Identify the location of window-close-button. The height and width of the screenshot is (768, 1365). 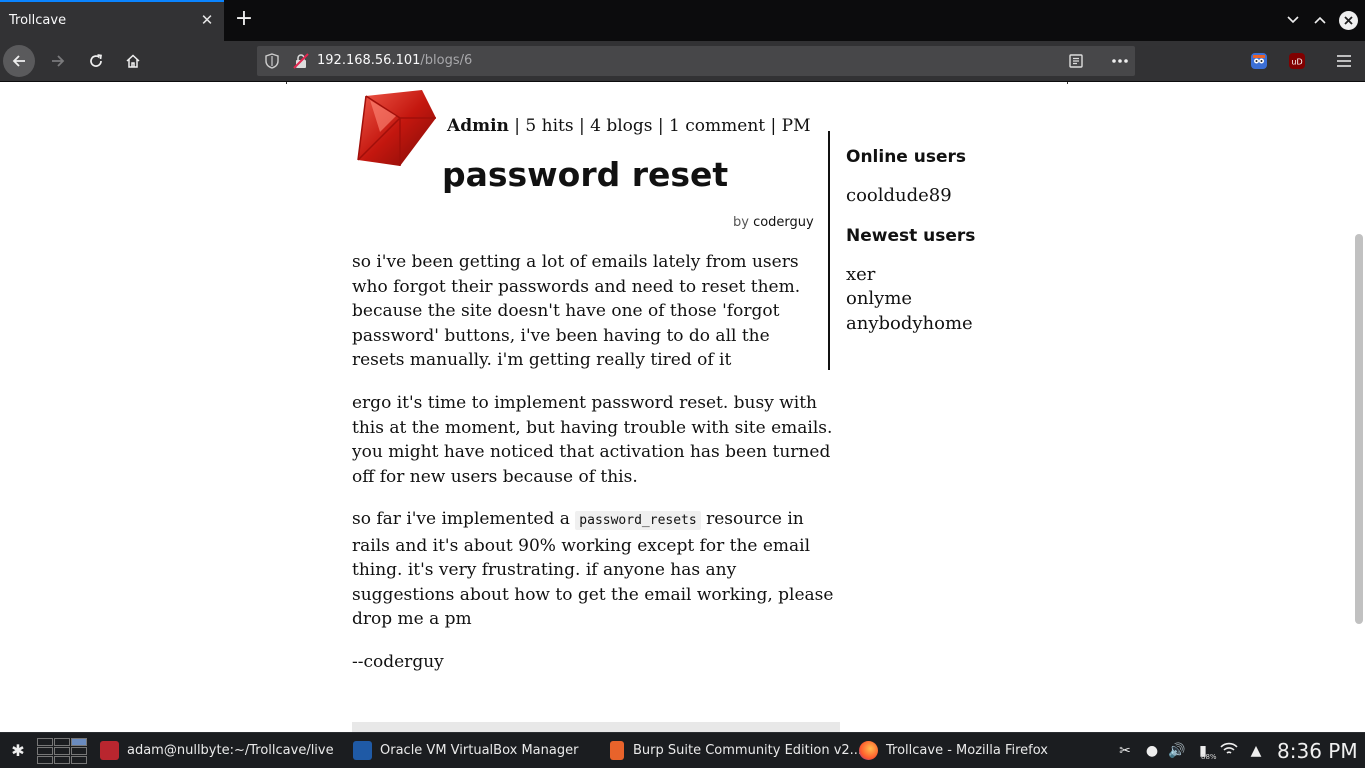
(1348, 20).